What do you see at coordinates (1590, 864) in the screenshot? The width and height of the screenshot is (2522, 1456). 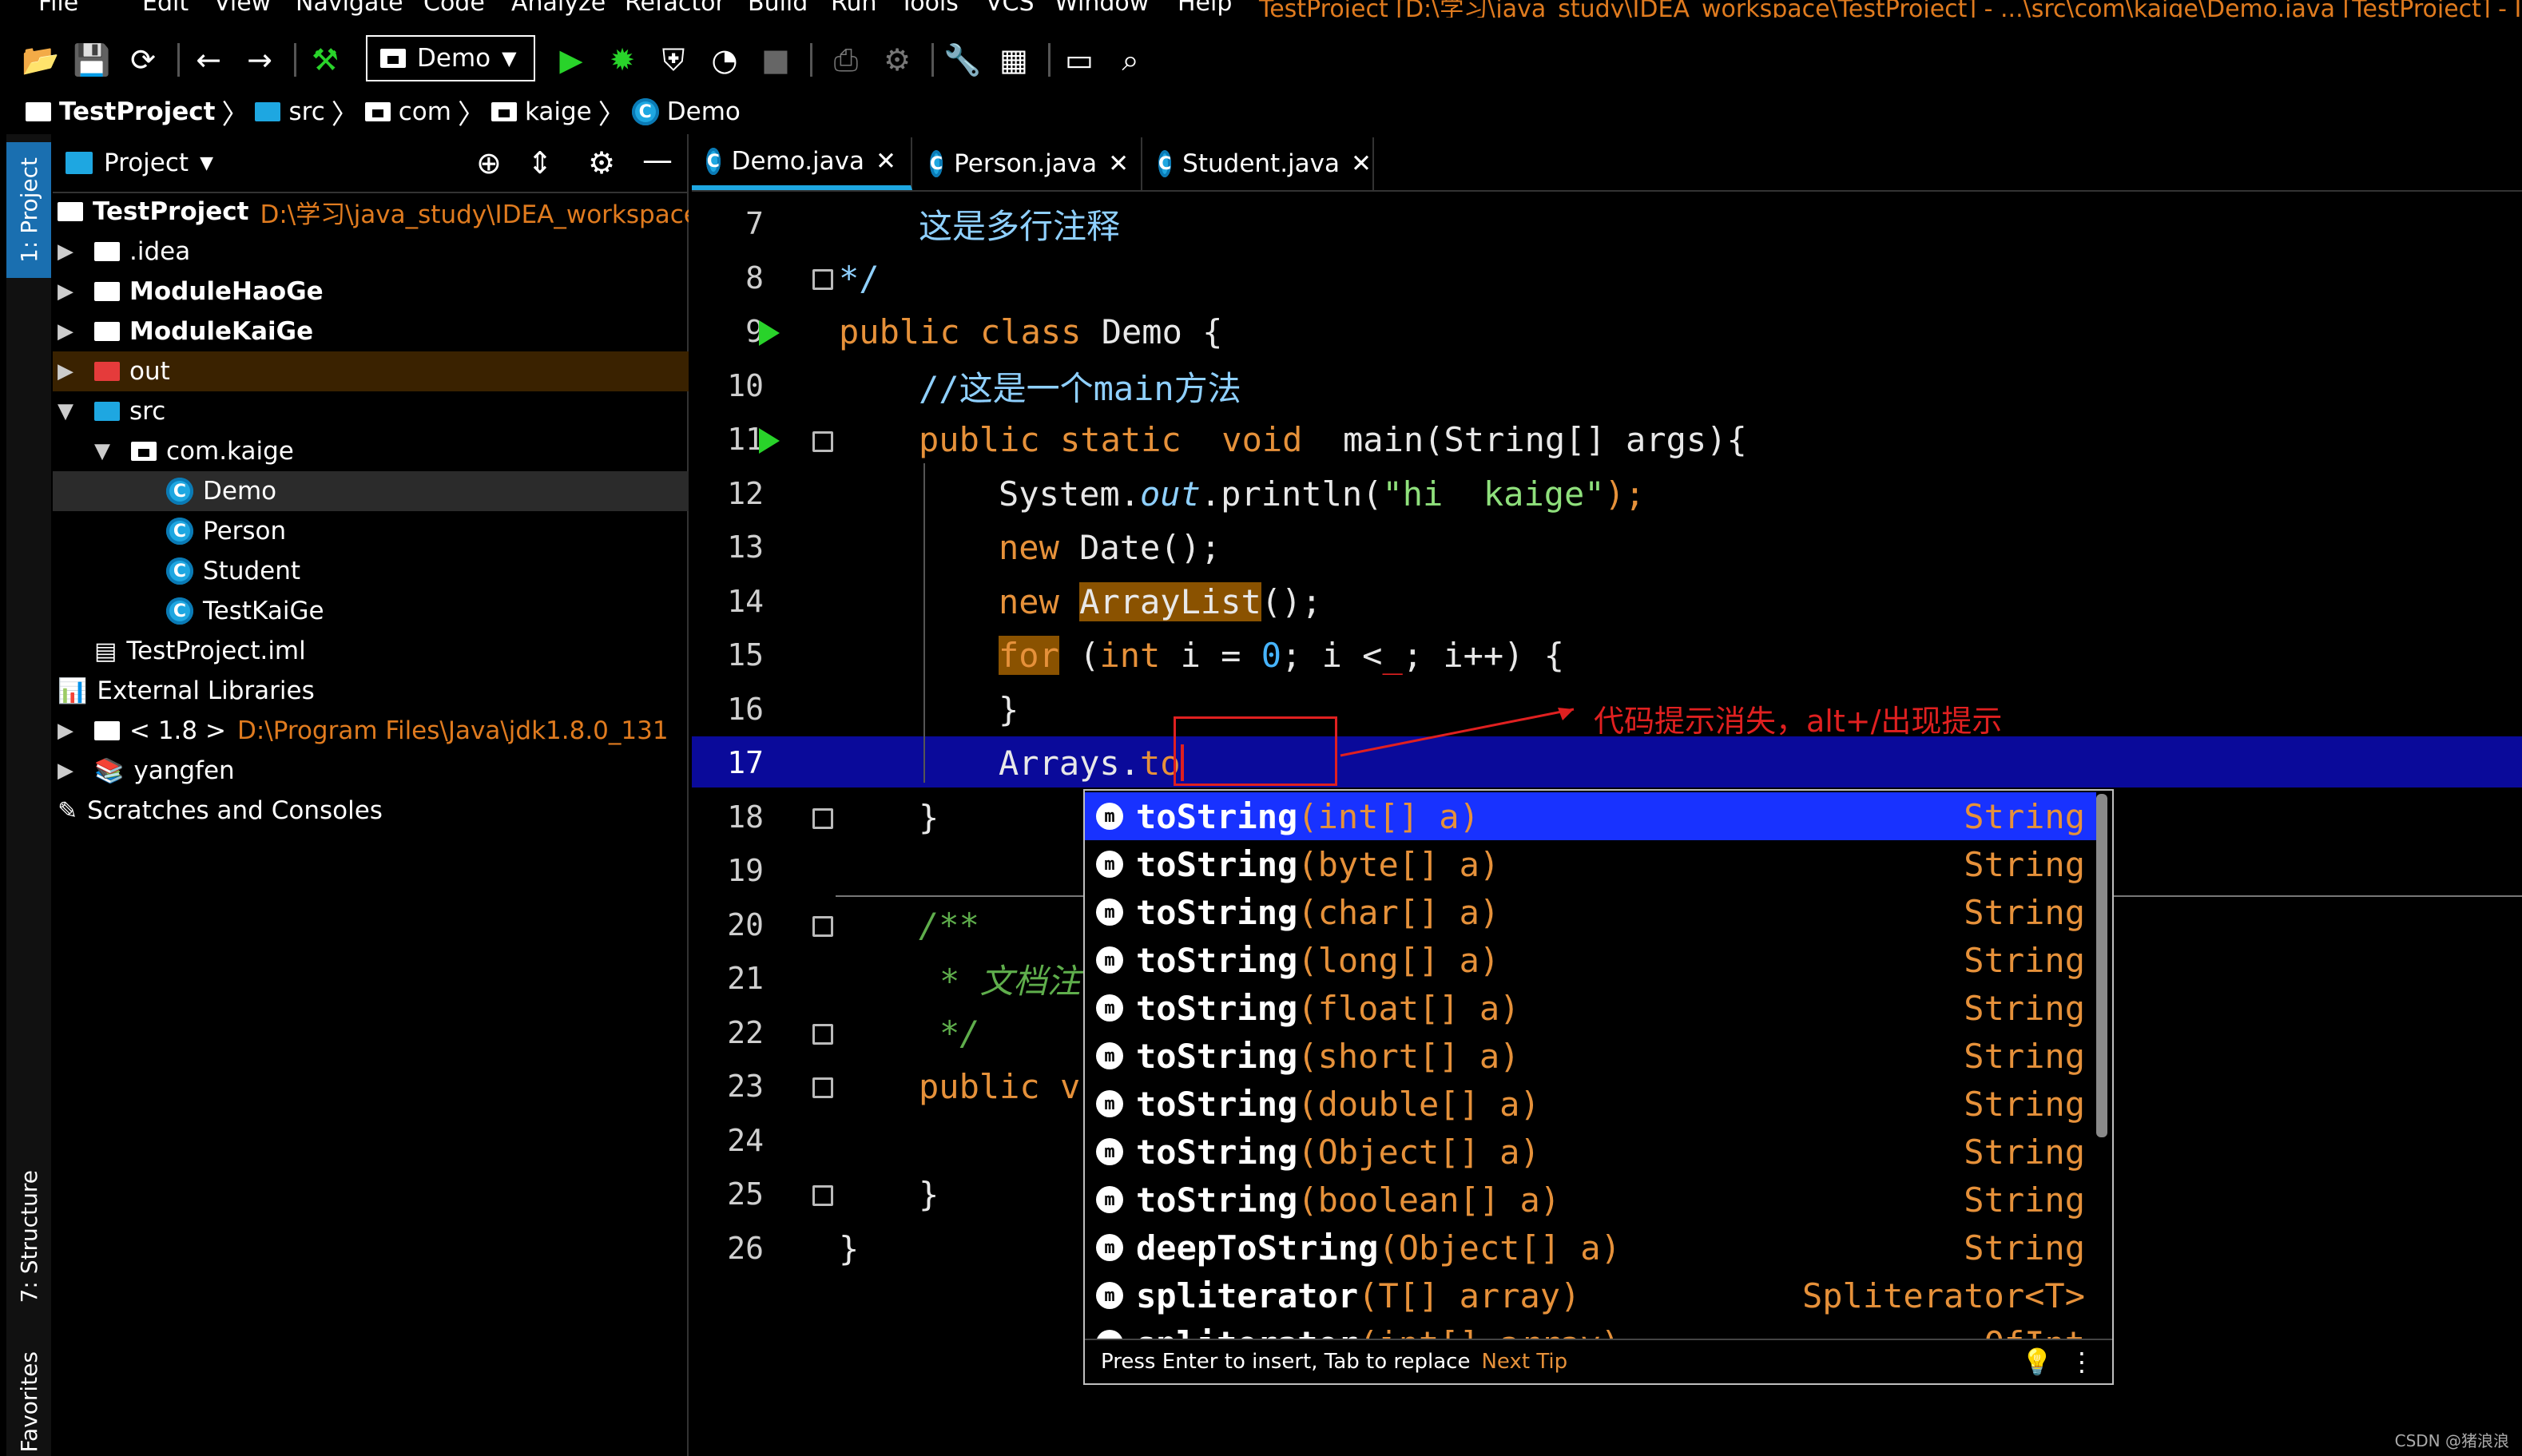 I see `completion-item: m toString (byte[] a) String` at bounding box center [1590, 864].